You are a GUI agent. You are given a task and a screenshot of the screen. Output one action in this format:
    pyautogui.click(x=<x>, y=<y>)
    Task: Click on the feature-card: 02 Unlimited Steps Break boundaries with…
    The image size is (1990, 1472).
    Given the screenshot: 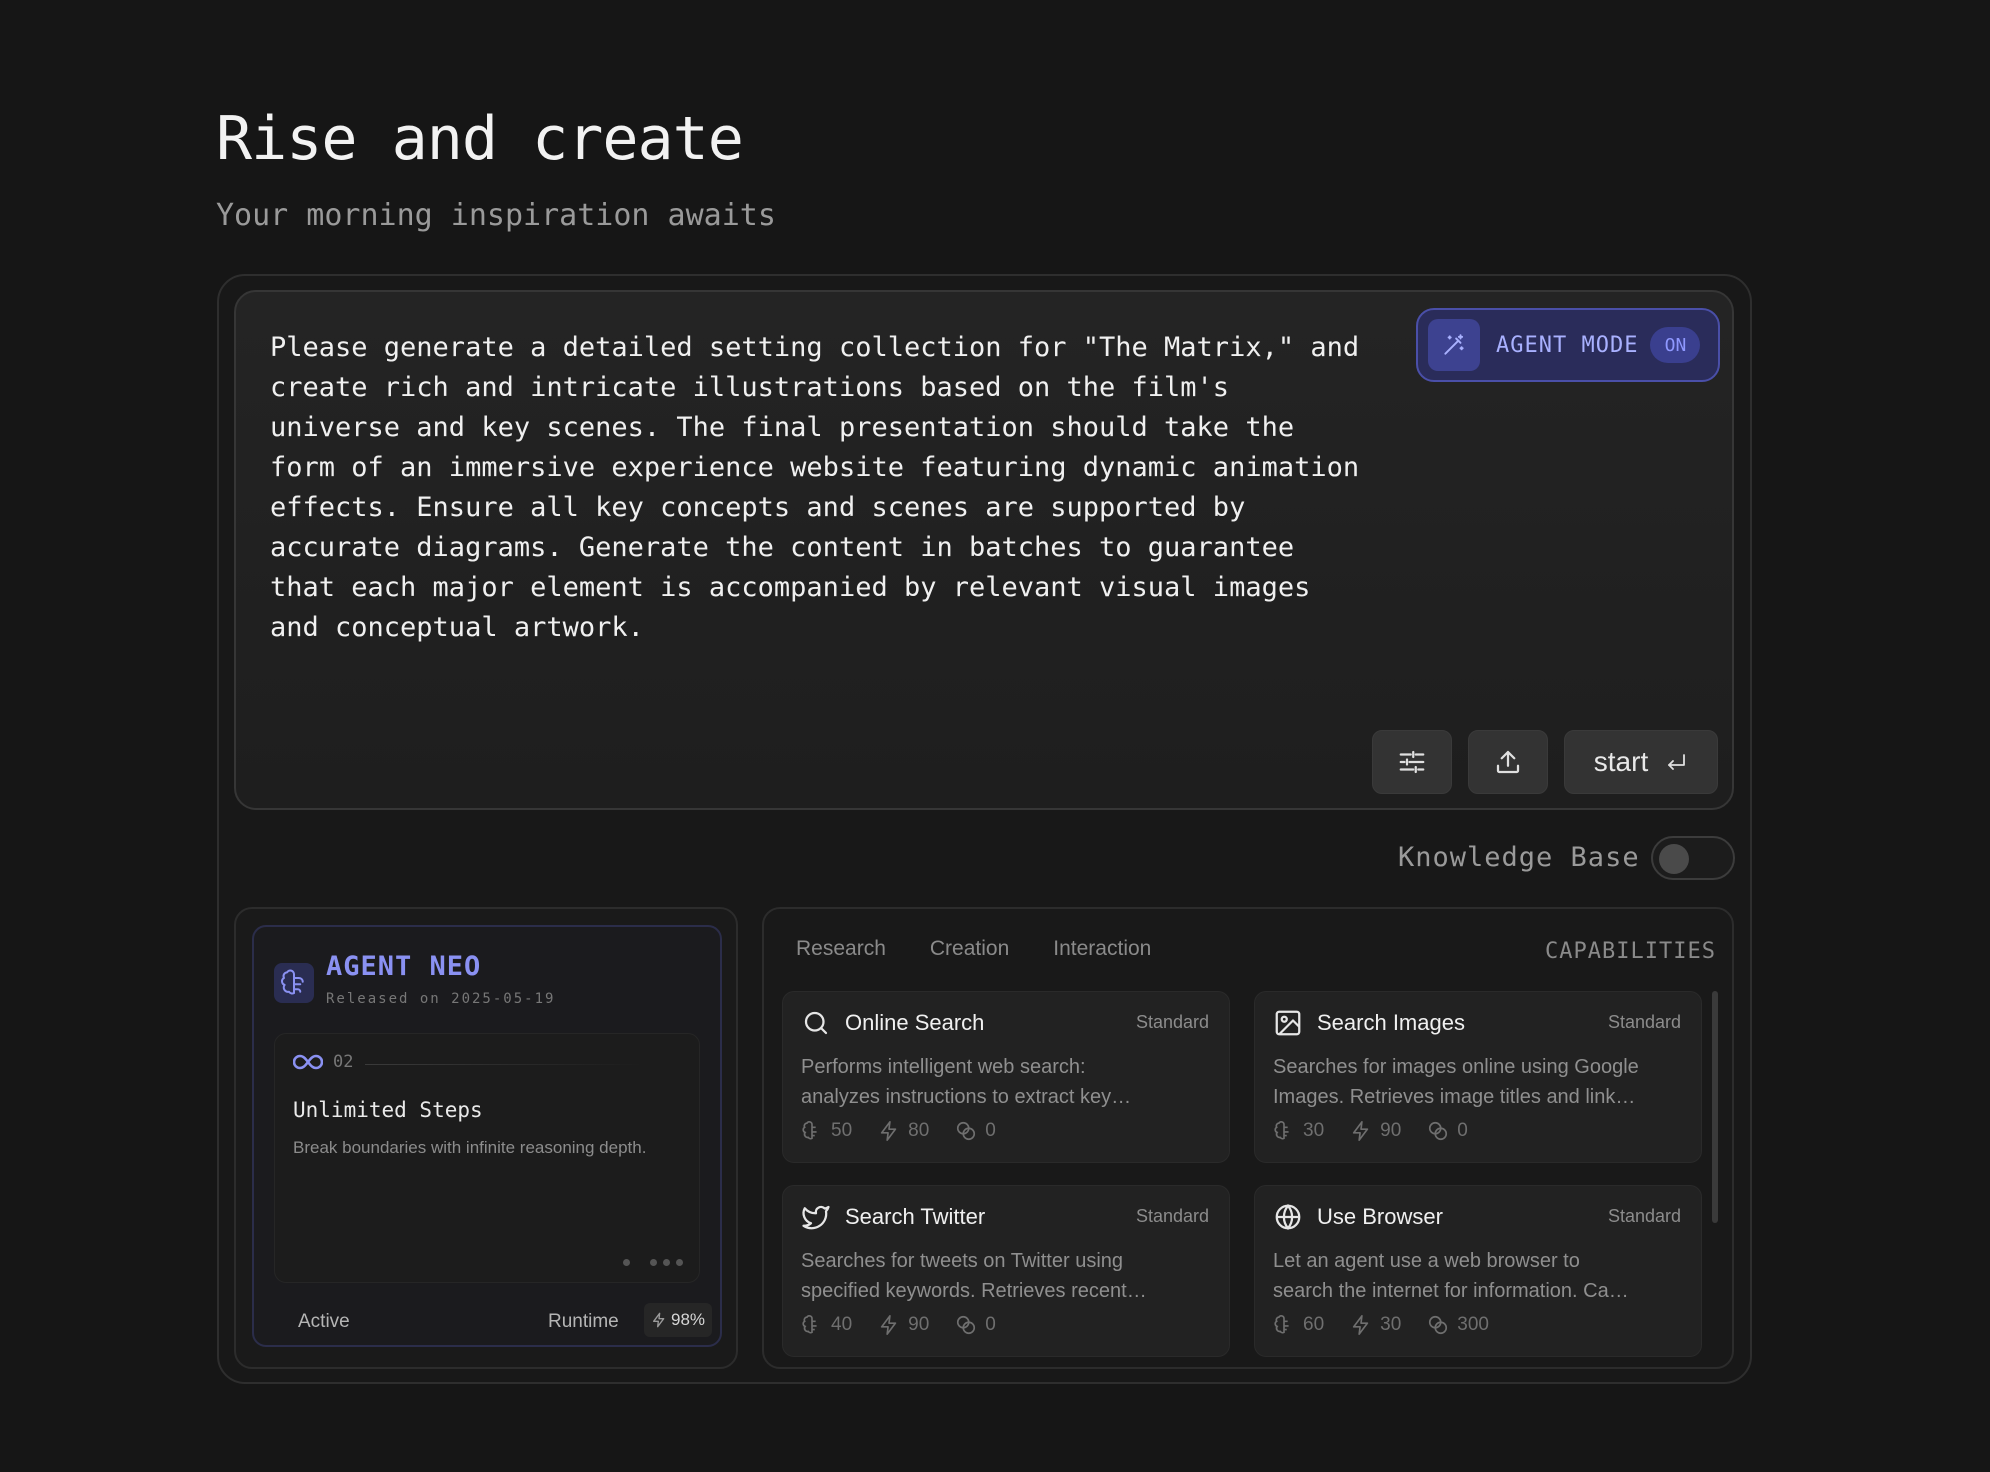 What is the action you would take?
    pyautogui.click(x=487, y=1158)
    